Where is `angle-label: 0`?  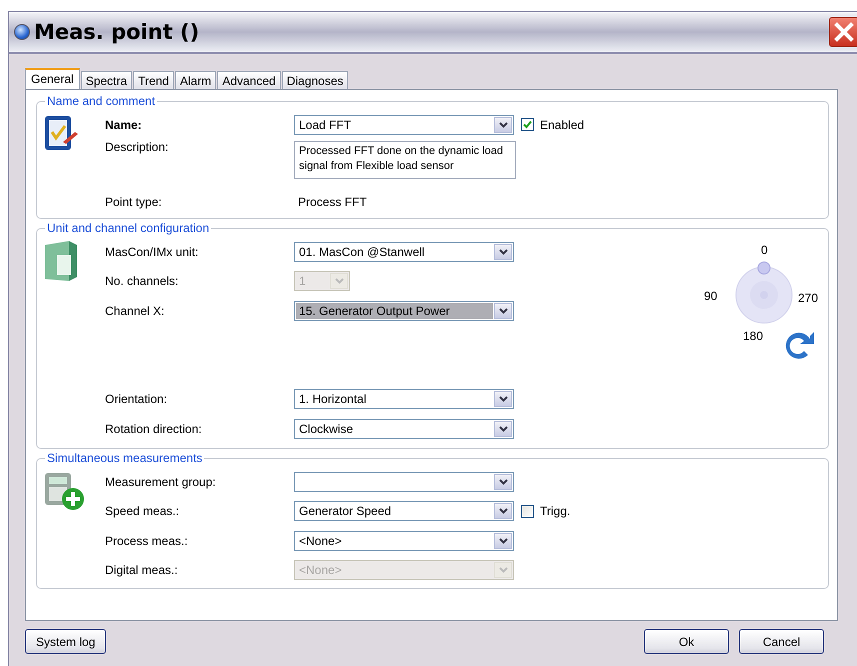 angle-label: 0 is located at coordinates (764, 250).